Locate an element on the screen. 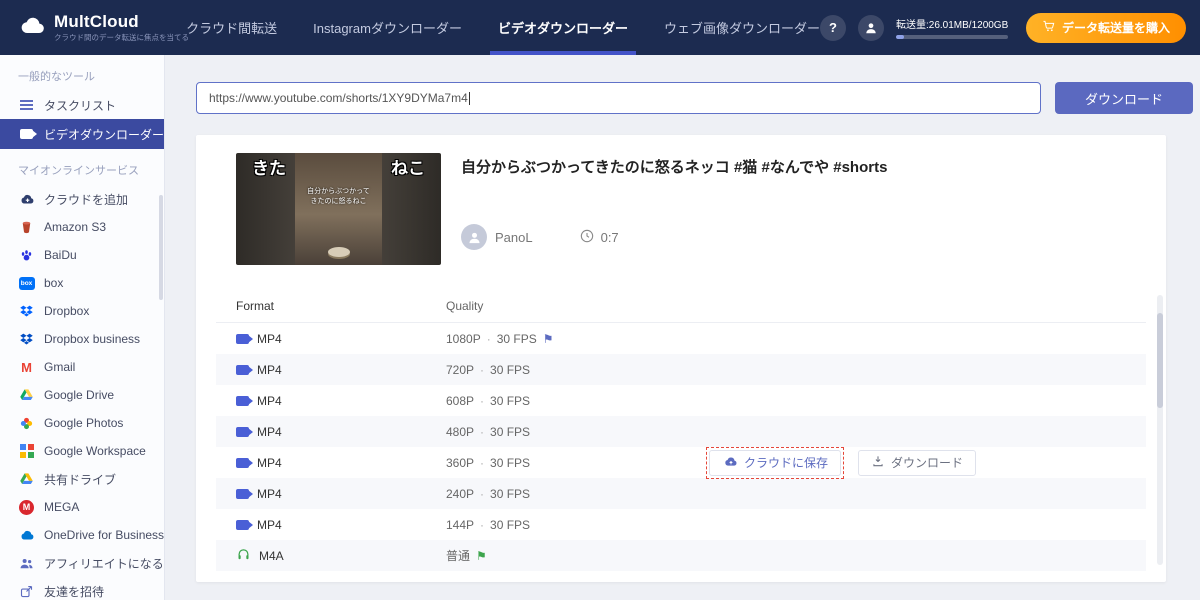  buy-traffic-label: データ転送量を購入 is located at coordinates (1115, 28).